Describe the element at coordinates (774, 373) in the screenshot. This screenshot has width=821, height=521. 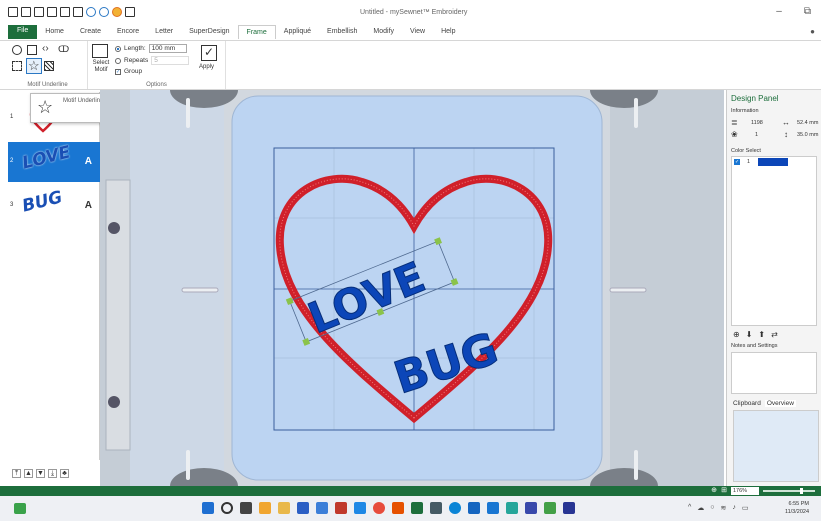
I see `notes-field` at that location.